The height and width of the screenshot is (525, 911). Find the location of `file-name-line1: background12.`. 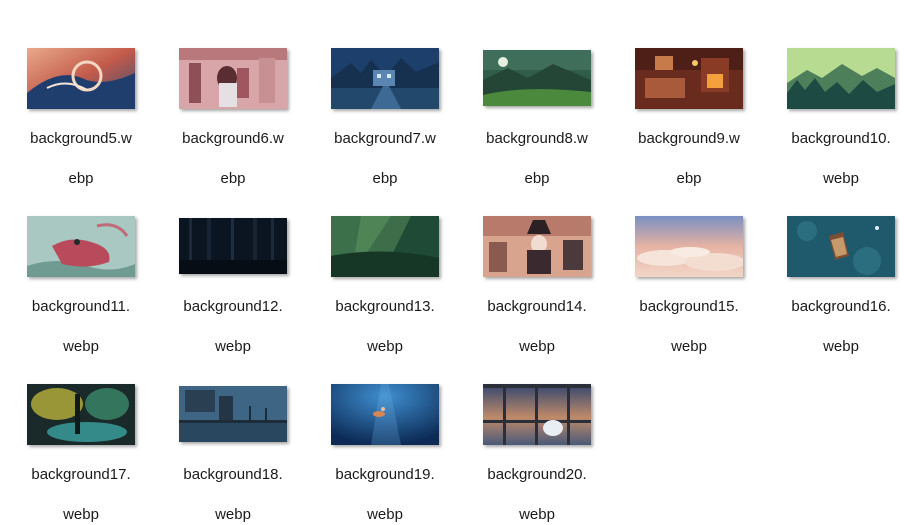

file-name-line1: background12. is located at coordinates (233, 306).